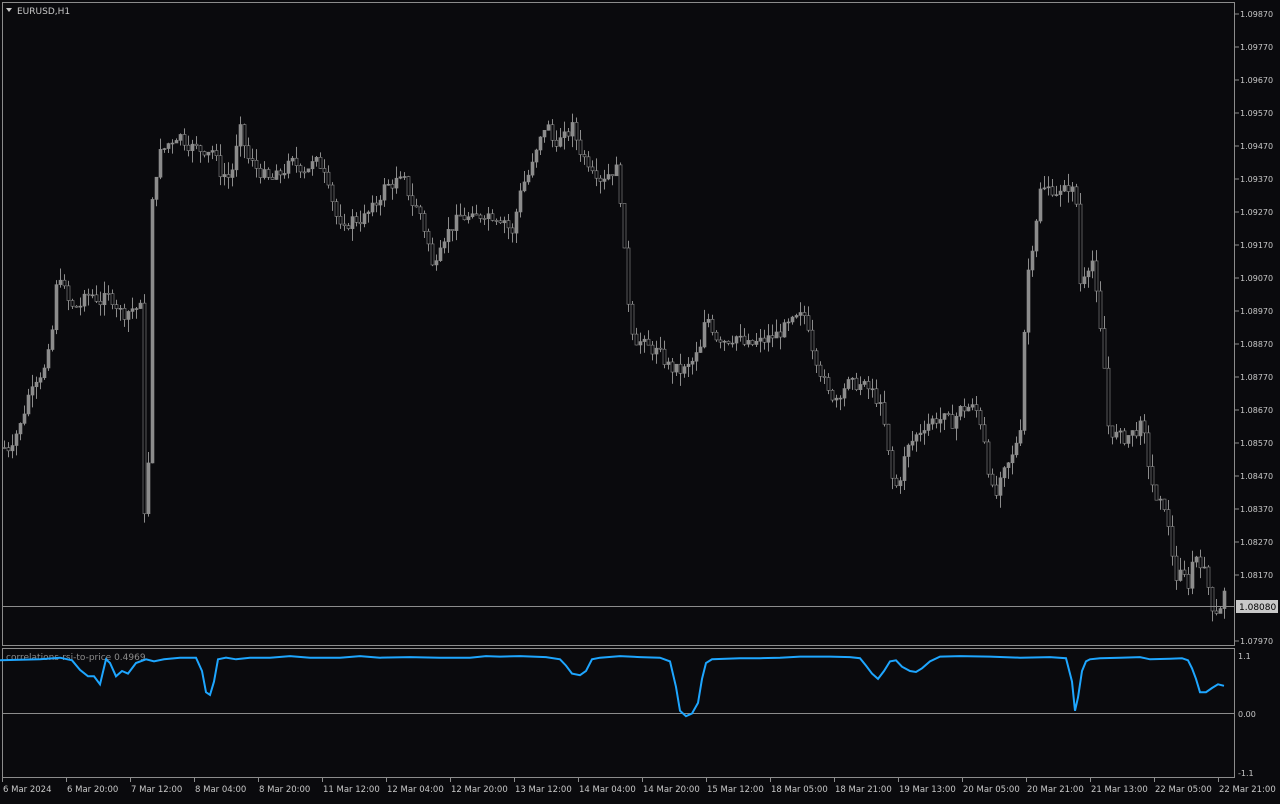 The width and height of the screenshot is (1280, 804). What do you see at coordinates (1247, 714) in the screenshot?
I see `indicator-tick-zero: 0.00` at bounding box center [1247, 714].